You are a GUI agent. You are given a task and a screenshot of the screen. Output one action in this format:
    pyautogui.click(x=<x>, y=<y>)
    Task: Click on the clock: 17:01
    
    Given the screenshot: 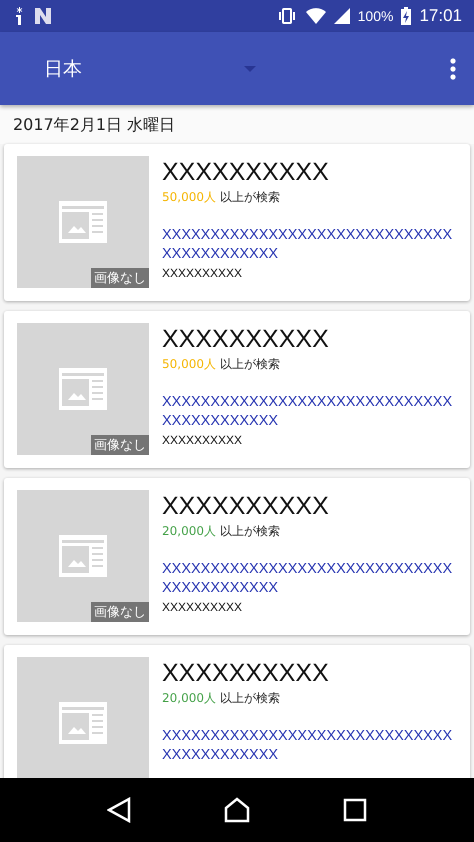 What is the action you would take?
    pyautogui.click(x=440, y=16)
    